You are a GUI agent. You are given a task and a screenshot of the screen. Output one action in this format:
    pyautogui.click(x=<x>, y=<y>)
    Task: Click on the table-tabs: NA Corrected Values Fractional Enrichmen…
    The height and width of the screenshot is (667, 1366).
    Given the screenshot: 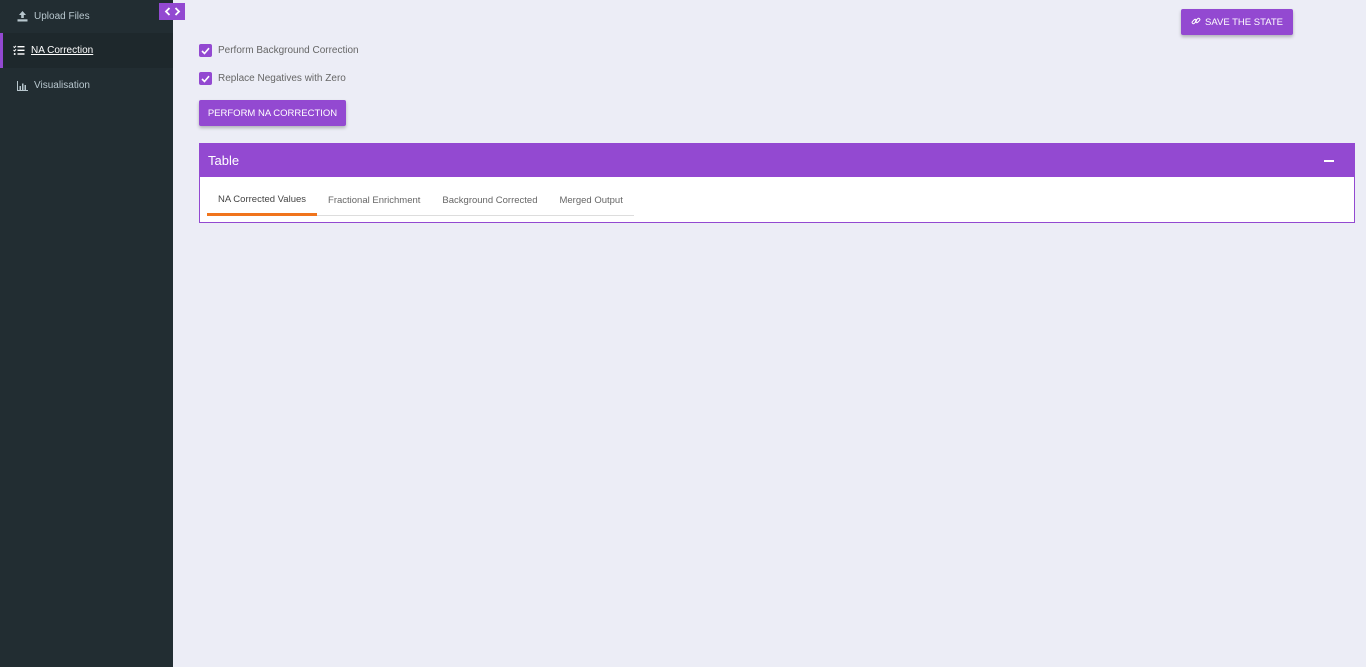 What is the action you would take?
    pyautogui.click(x=420, y=201)
    